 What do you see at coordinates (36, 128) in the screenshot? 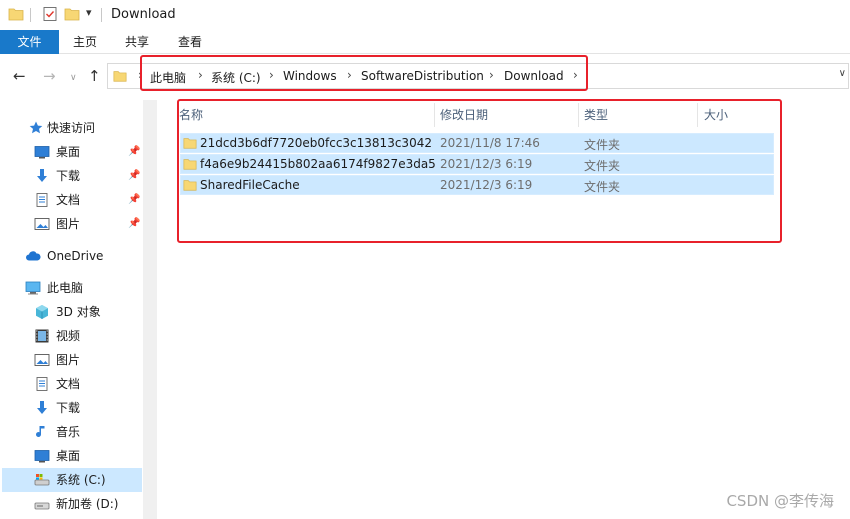
I see `star-icon` at bounding box center [36, 128].